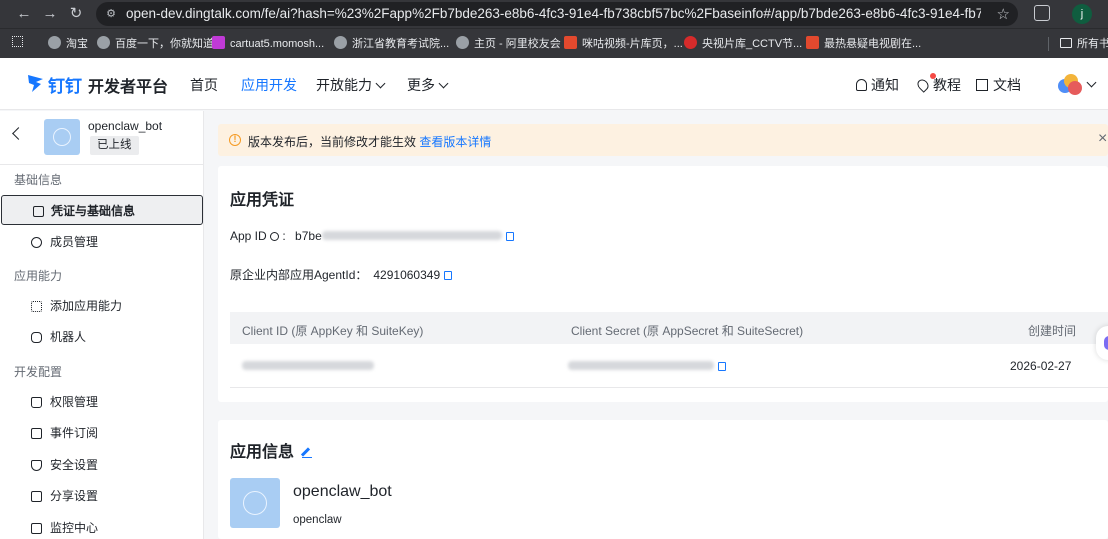 This screenshot has height=539, width=1108. What do you see at coordinates (101, 337) in the screenshot?
I see `sidebar-item-robot: 机器人` at bounding box center [101, 337].